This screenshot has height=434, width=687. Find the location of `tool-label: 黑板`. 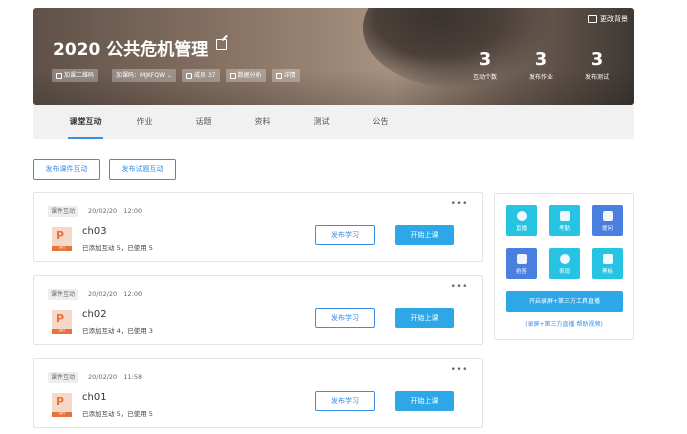

tool-label: 黑板 is located at coordinates (607, 272).